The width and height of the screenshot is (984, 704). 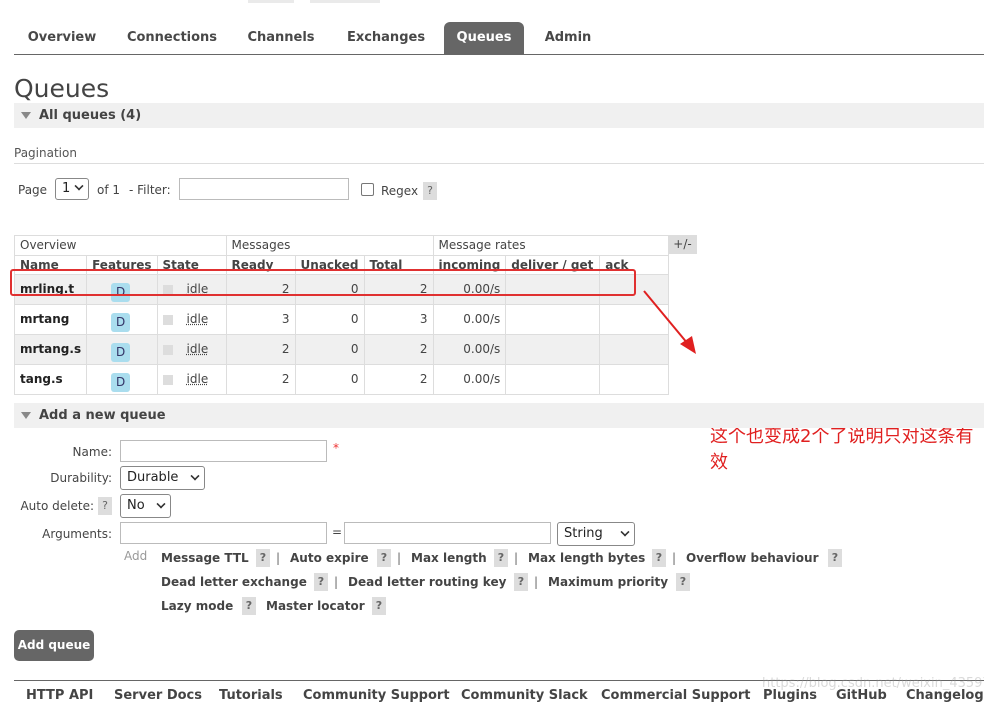 I want to click on arg-auto-expire-link: Auto expire, so click(x=329, y=558).